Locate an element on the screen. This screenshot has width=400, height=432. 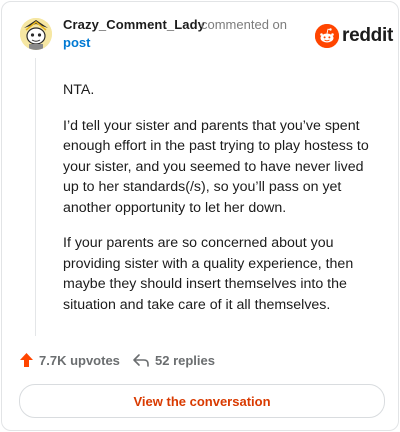
post-link: post is located at coordinates (76, 42).